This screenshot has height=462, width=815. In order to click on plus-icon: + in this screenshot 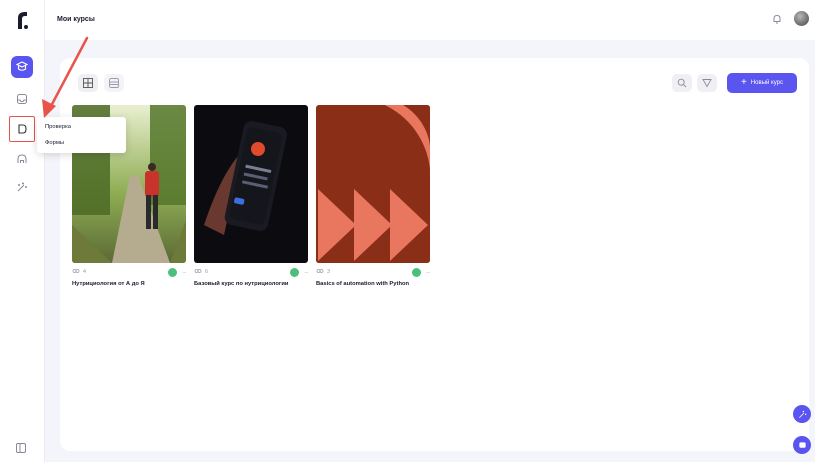, I will do `click(744, 82)`.